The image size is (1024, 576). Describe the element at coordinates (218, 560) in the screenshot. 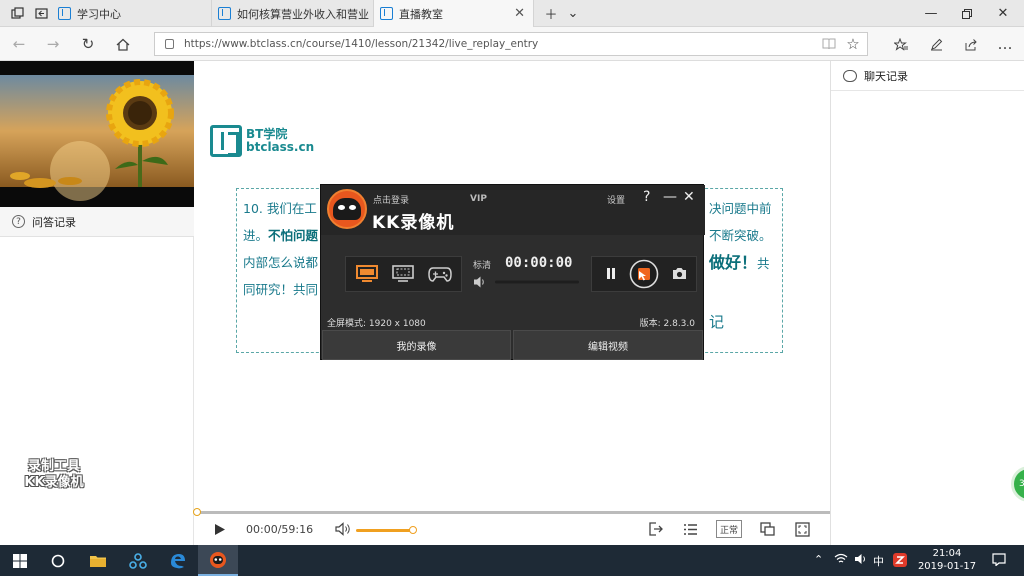

I see `kk-recorder-taskbar-icon` at that location.